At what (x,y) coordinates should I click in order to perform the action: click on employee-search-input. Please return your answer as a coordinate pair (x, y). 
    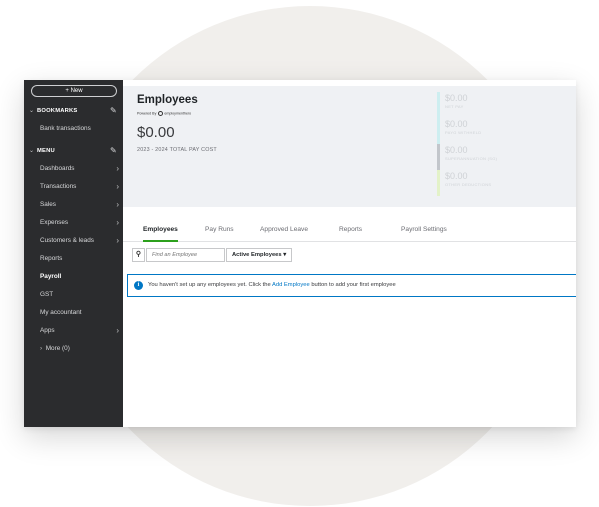
    Looking at the image, I should click on (185, 255).